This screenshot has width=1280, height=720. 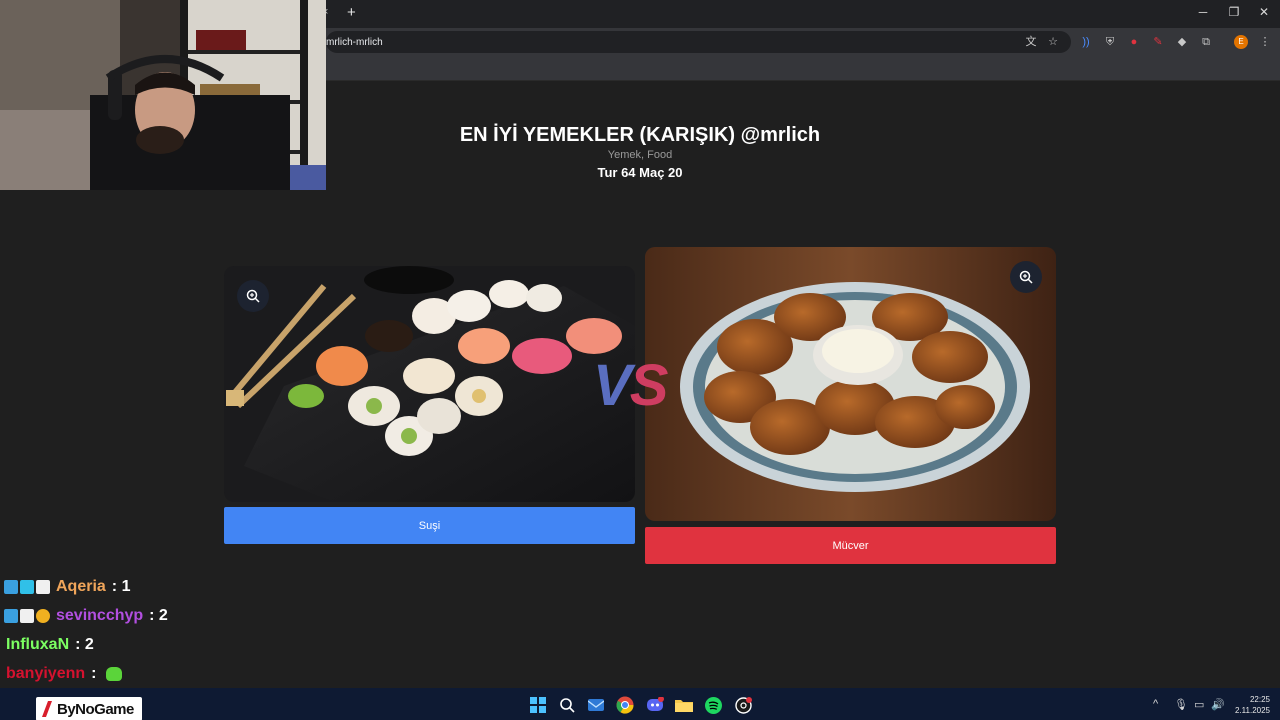 I want to click on obs-icon, so click(x=743, y=705).